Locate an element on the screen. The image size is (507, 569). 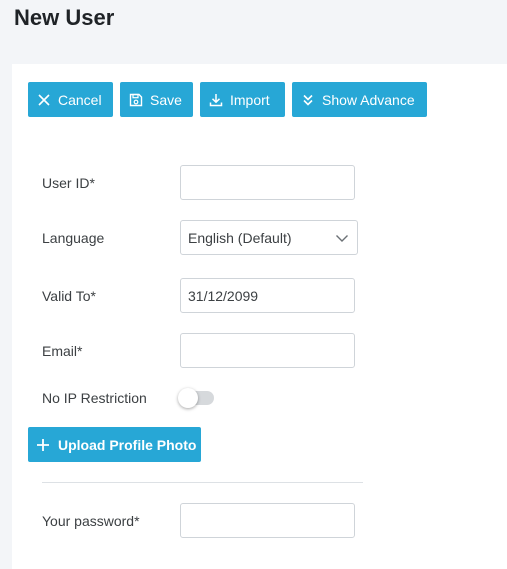
user-id-row: User ID* is located at coordinates (198, 182).